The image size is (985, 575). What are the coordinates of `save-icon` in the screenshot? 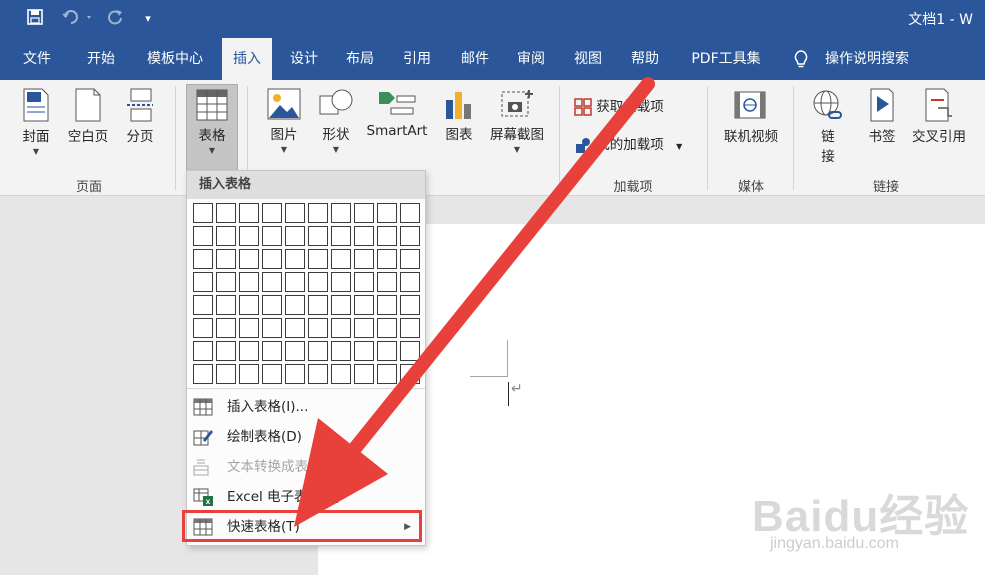 It's located at (35, 19).